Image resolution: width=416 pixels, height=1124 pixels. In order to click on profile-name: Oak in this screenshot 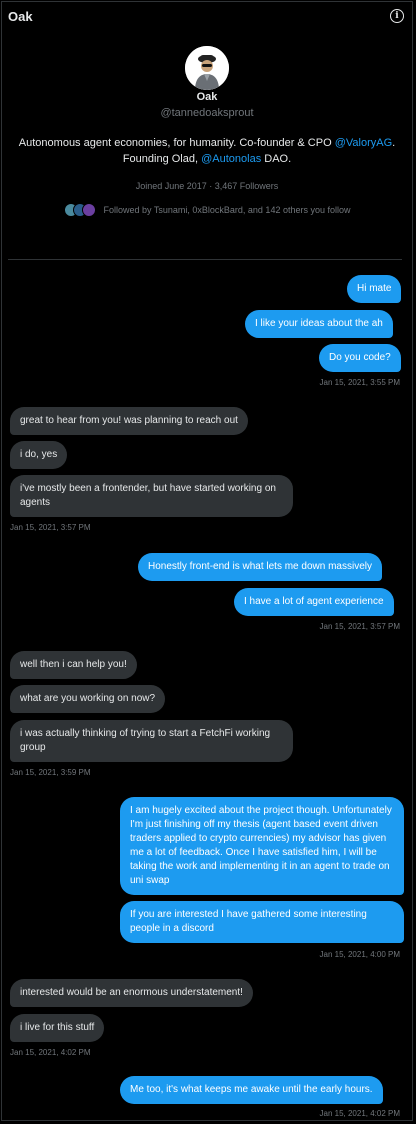, I will do `click(207, 97)`.